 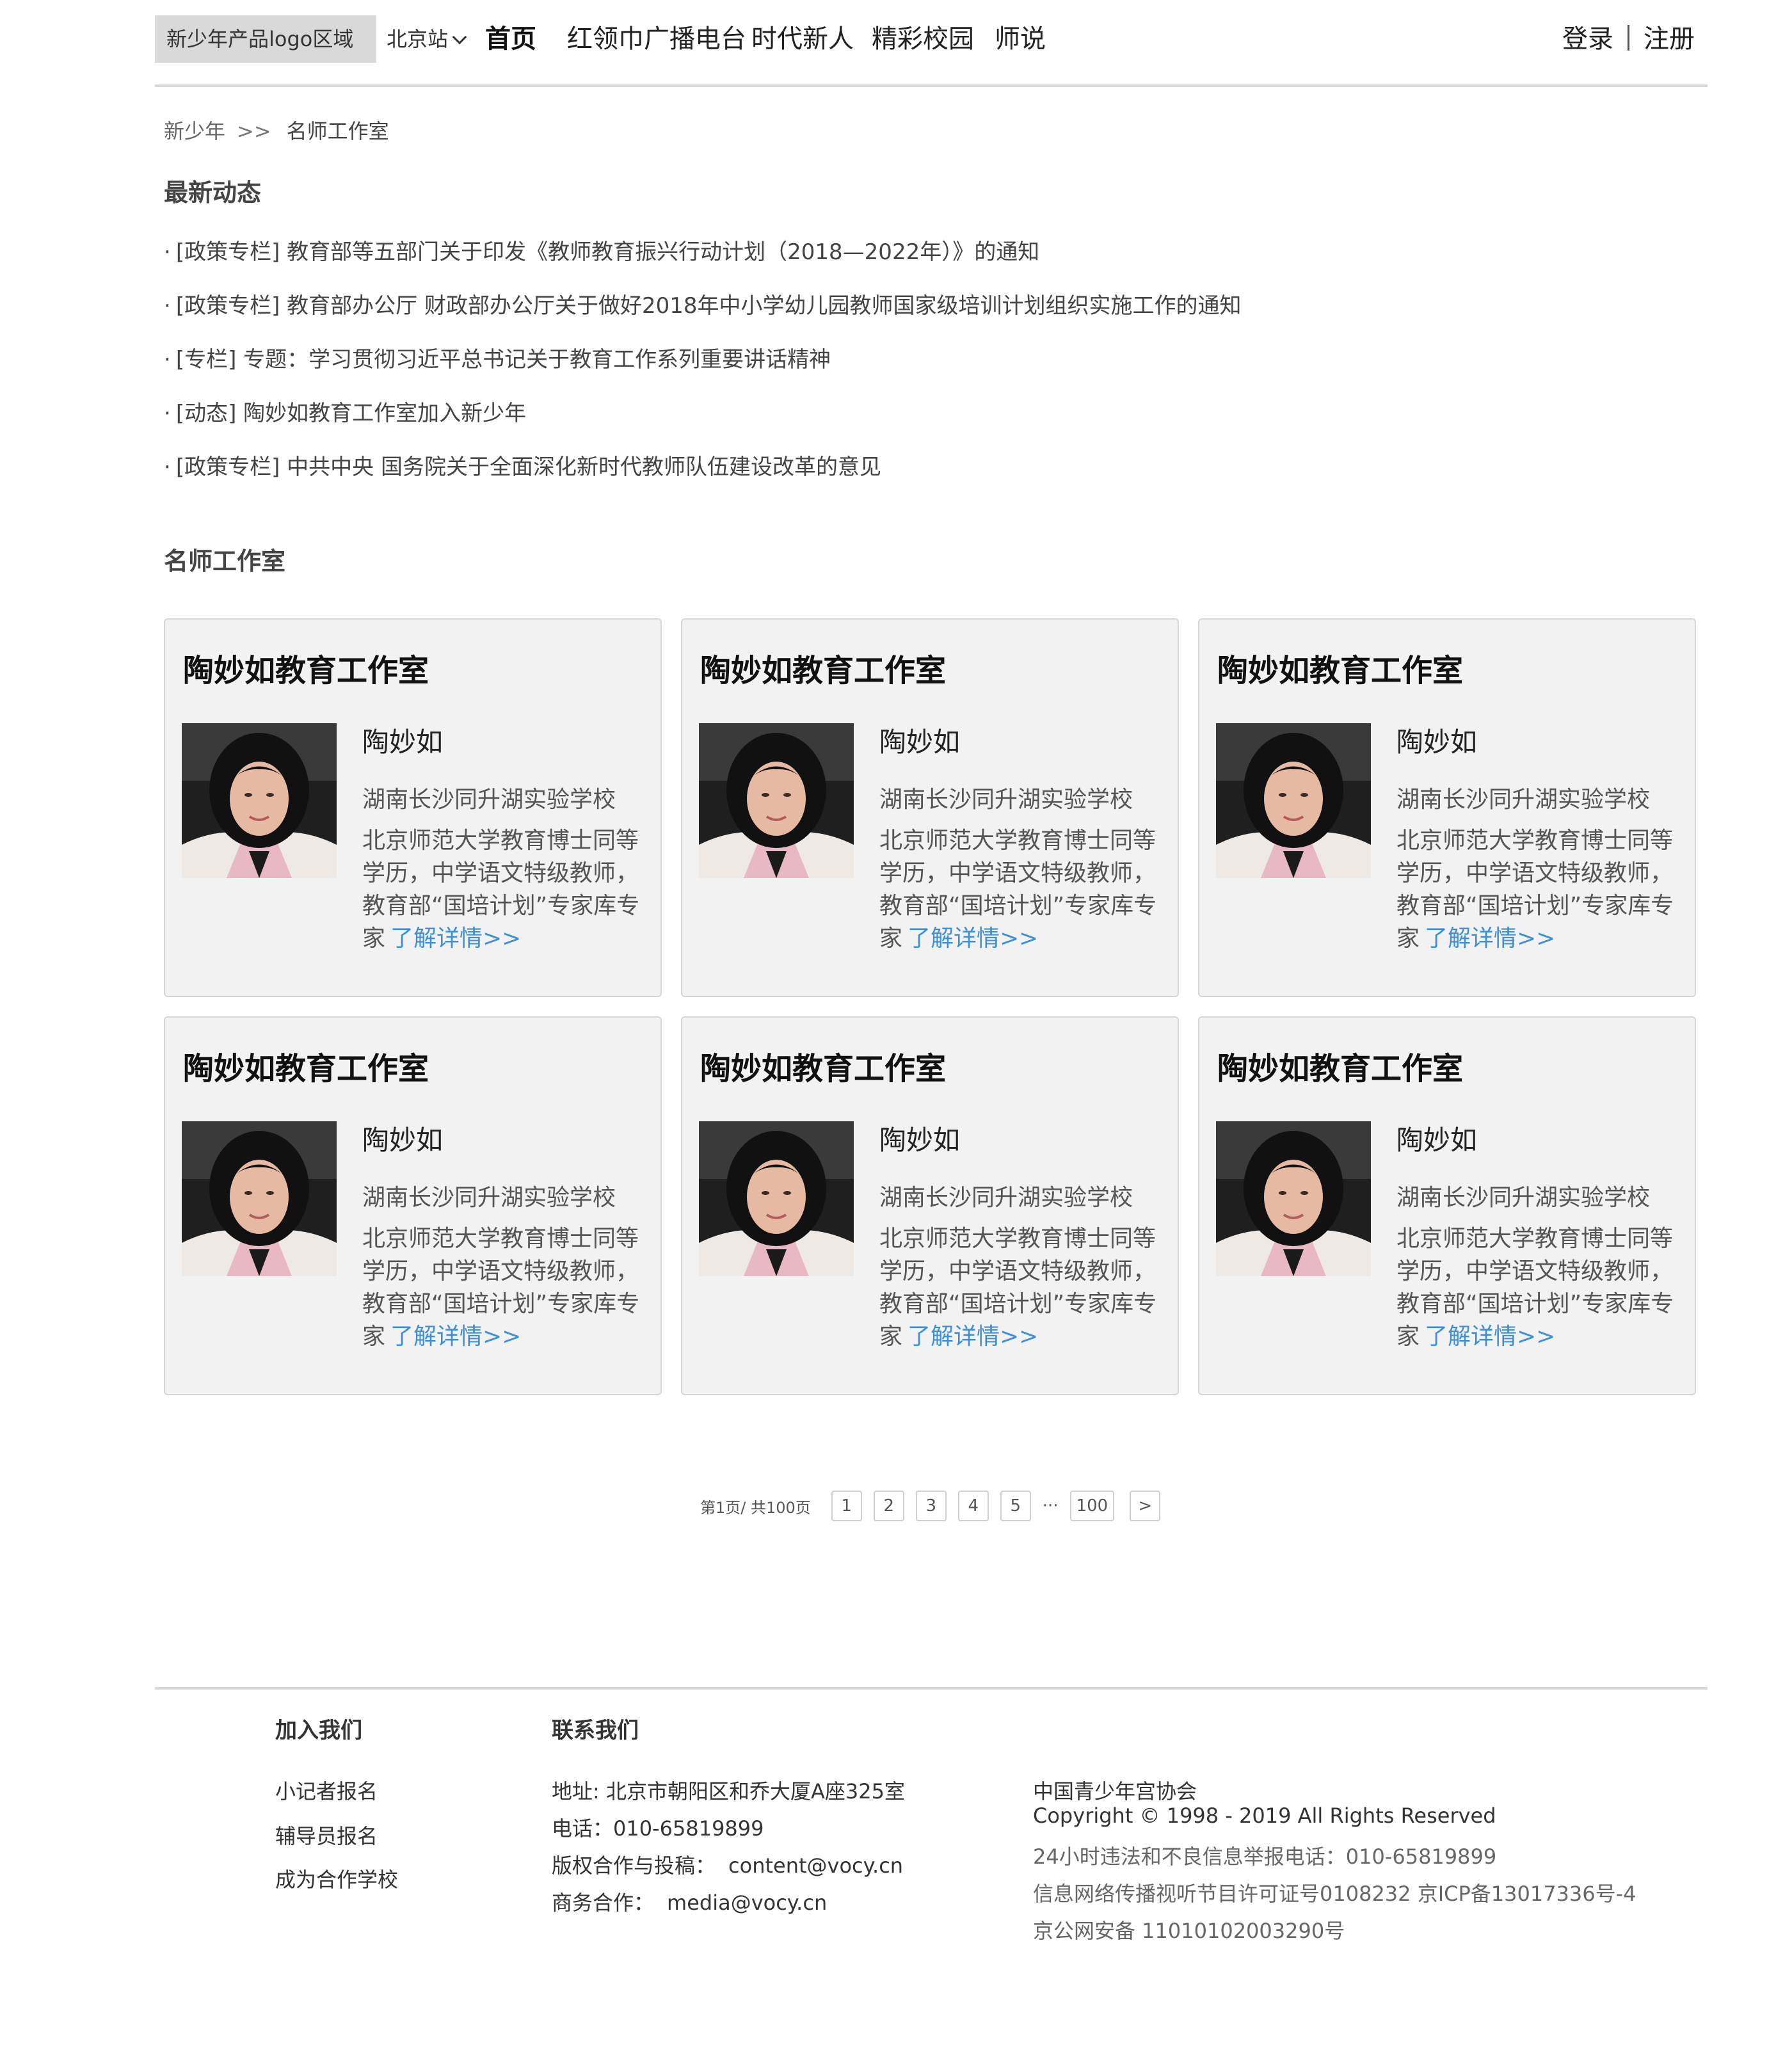 I want to click on footer-link-partner-school: 成为合作学校, so click(x=336, y=1878).